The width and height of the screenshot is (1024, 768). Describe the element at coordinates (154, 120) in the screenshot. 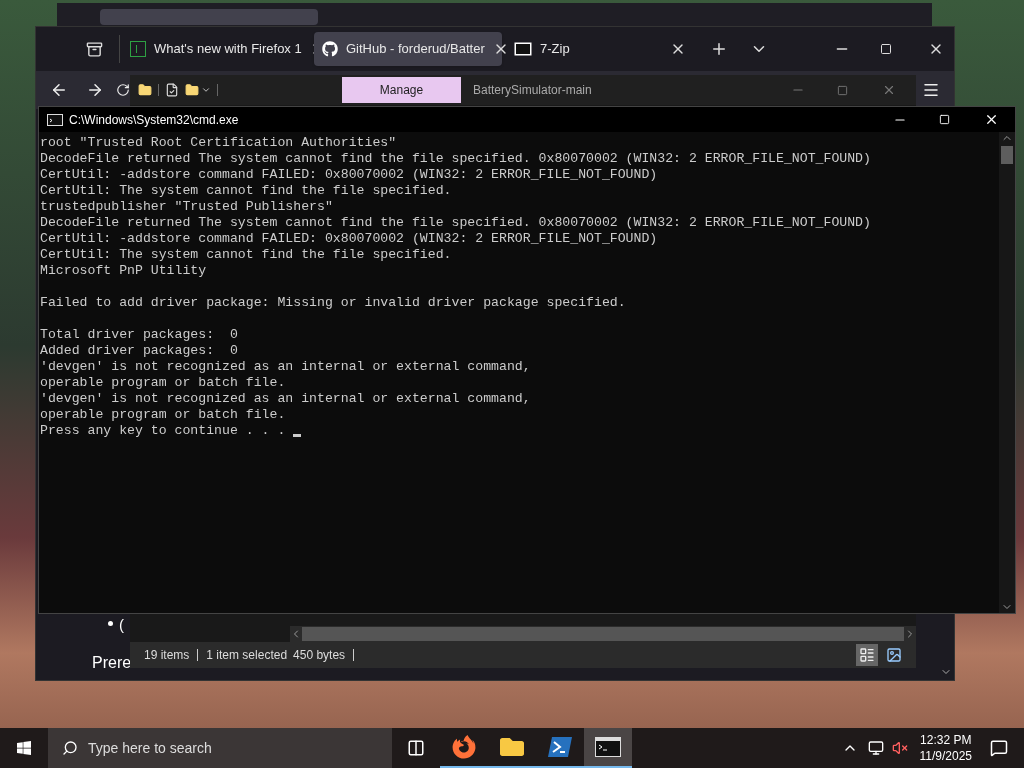

I see `window-title: C:\Windows\System32\cmd.exe` at that location.